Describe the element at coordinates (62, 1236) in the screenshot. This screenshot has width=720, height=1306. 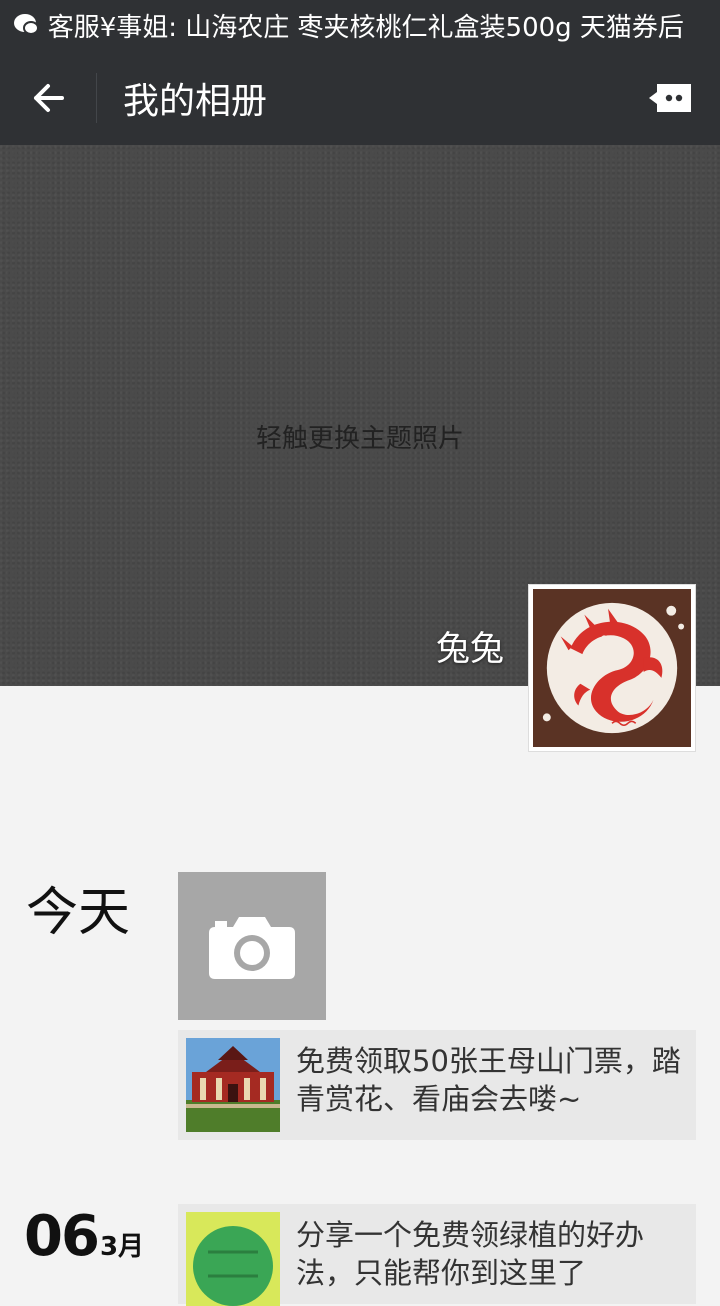
I see `date-day: 06` at that location.